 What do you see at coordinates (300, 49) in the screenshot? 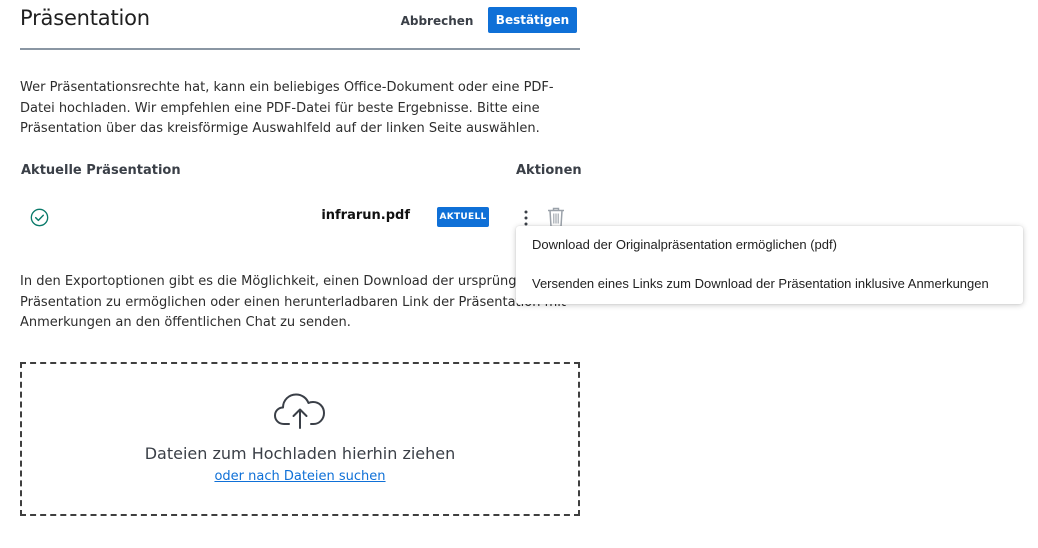
I see `header-divider` at bounding box center [300, 49].